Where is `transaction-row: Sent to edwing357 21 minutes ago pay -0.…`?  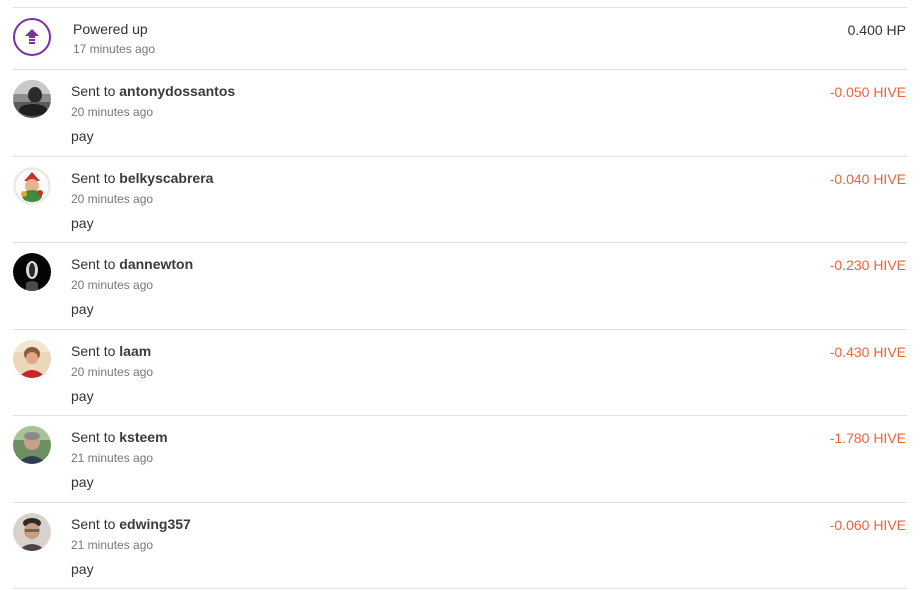
transaction-row: Sent to edwing357 21 minutes ago pay -0.… is located at coordinates (460, 546).